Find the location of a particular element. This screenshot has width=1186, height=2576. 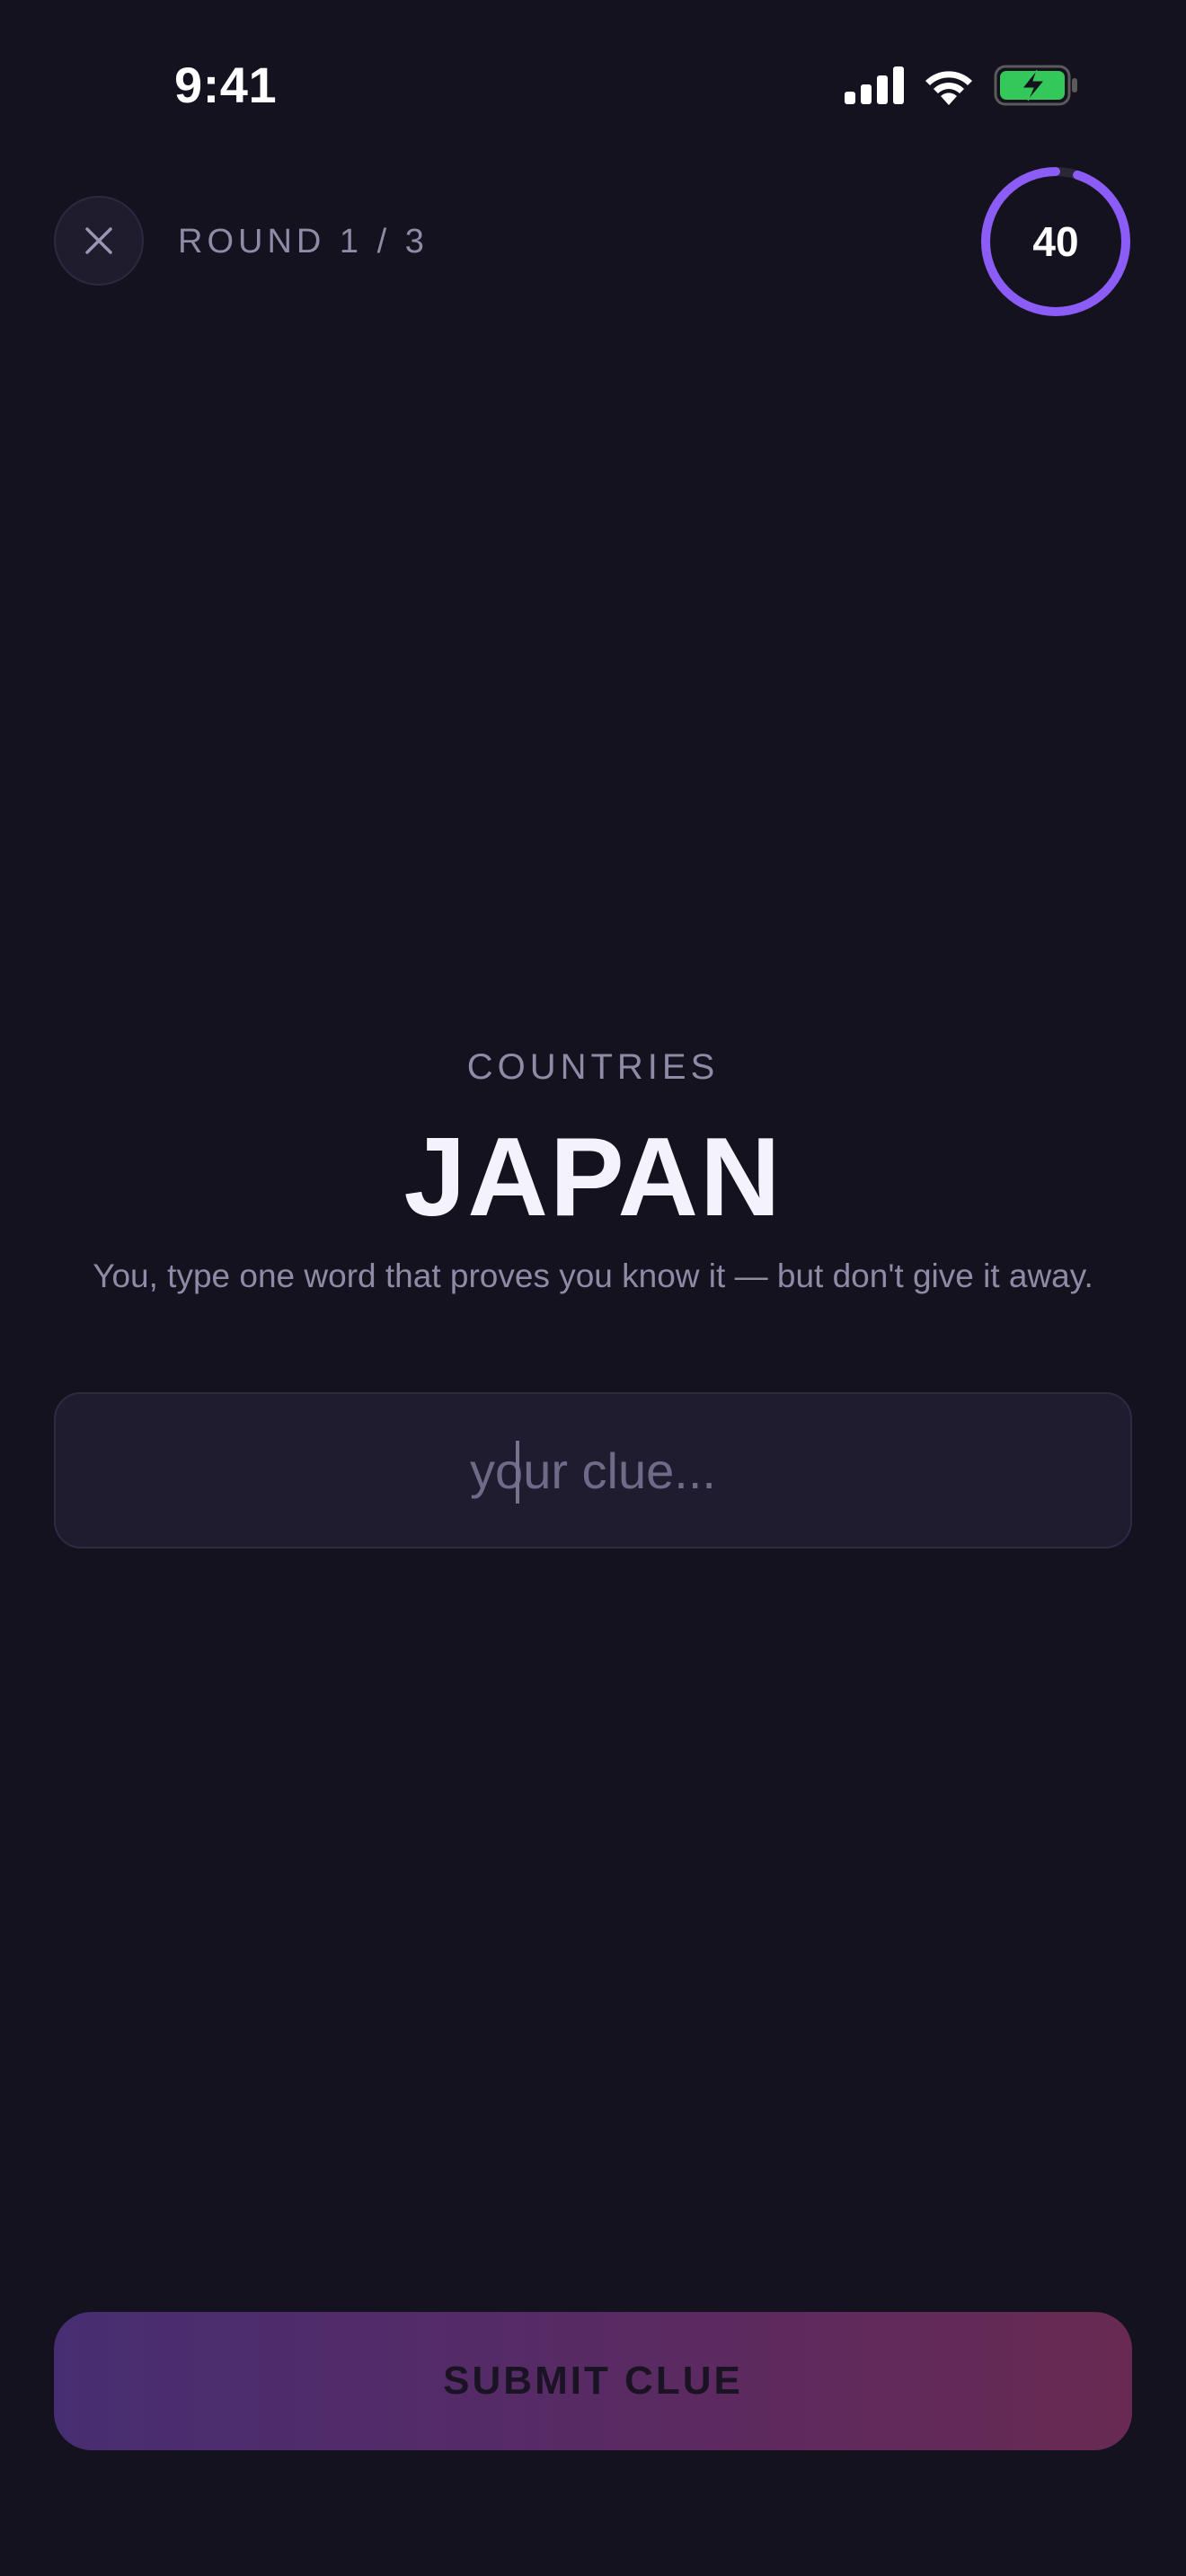

round-indicator: ROUND 1 / 3 is located at coordinates (303, 241).